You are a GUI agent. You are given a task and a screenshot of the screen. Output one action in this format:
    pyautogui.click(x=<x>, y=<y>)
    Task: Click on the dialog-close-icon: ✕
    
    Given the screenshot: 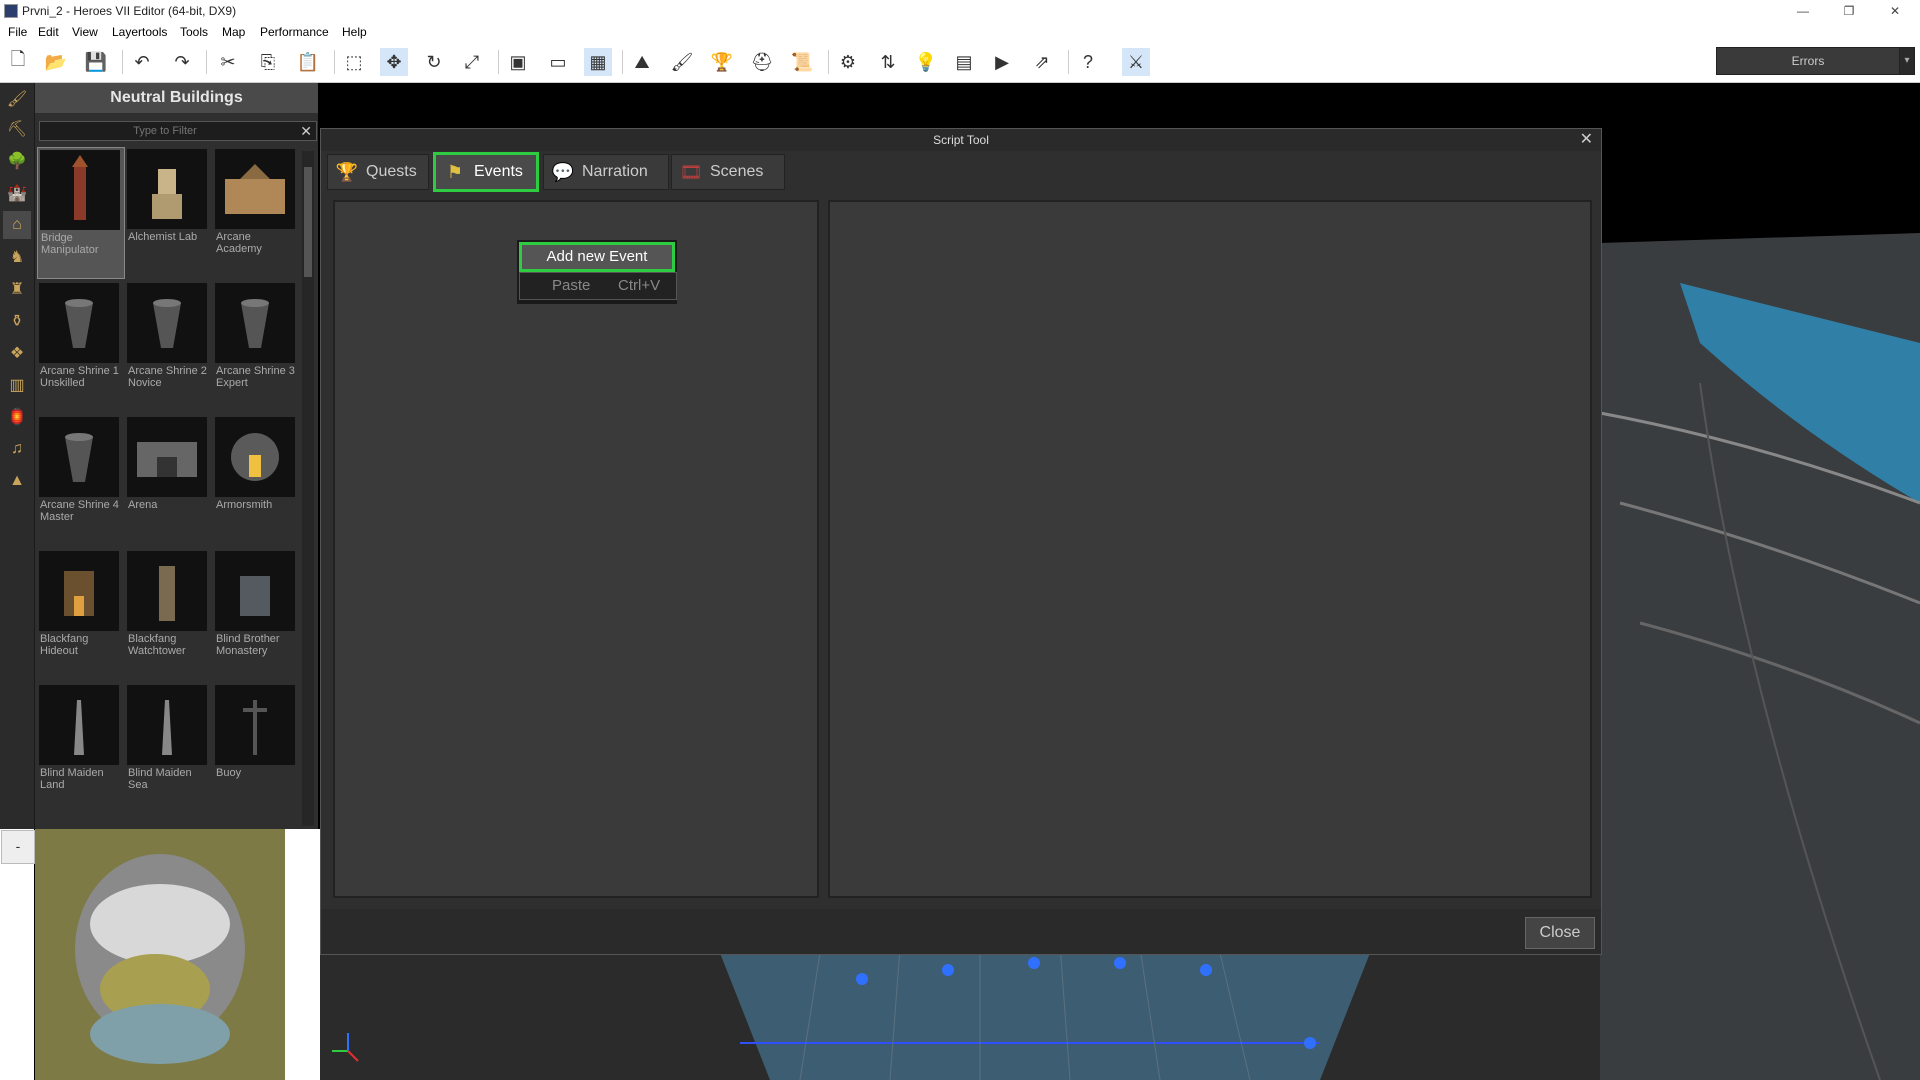 What is the action you would take?
    pyautogui.click(x=1586, y=140)
    